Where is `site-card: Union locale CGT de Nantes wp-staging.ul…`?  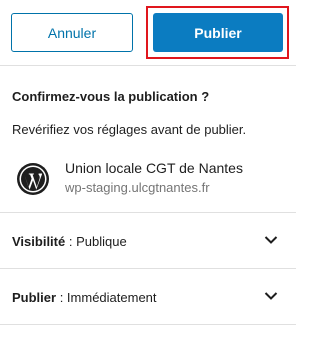 site-card: Union locale CGT de Nantes wp-staging.ul… is located at coordinates (151, 180).